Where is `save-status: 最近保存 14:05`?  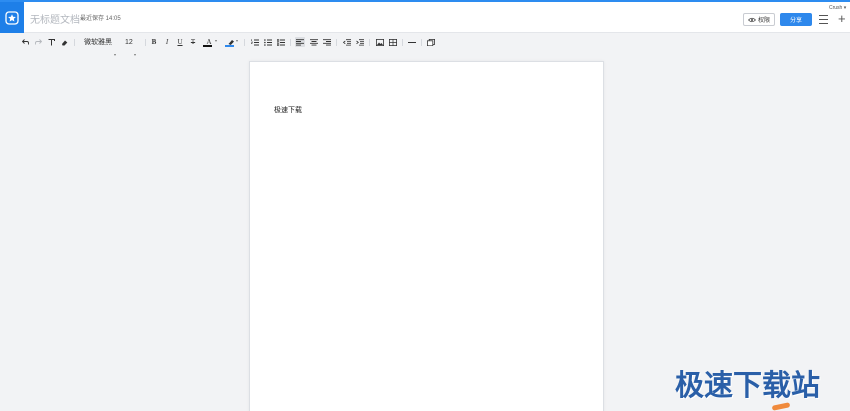
save-status: 最近保存 14:05 is located at coordinates (100, 19).